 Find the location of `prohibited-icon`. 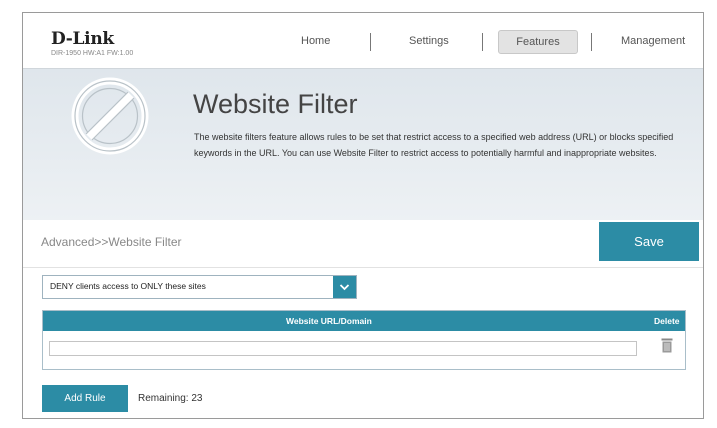

prohibited-icon is located at coordinates (110, 116).